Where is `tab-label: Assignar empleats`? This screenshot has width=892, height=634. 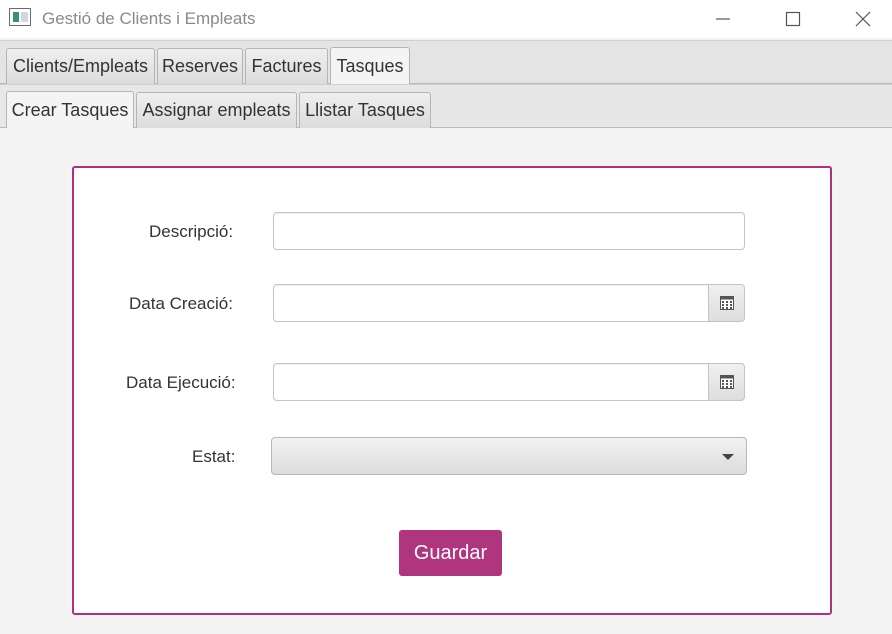
tab-label: Assignar empleats is located at coordinates (216, 110).